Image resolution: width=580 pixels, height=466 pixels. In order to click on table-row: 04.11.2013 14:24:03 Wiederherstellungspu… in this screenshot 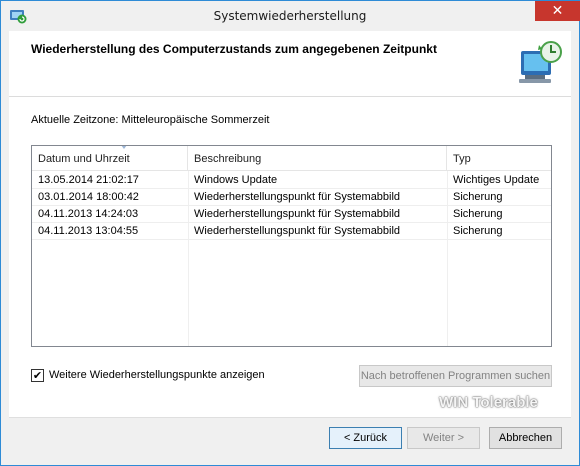, I will do `click(291, 214)`.